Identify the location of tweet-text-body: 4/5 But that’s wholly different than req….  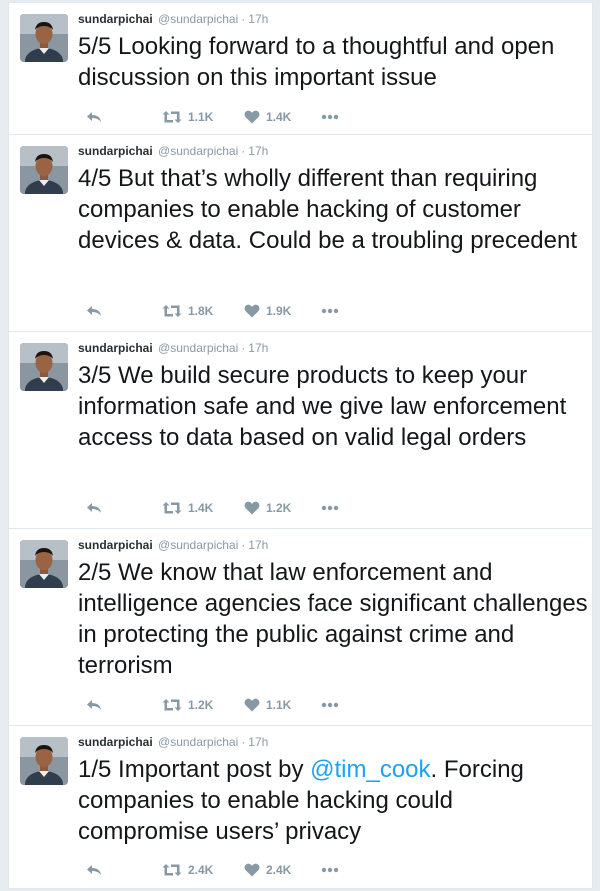
(327, 209).